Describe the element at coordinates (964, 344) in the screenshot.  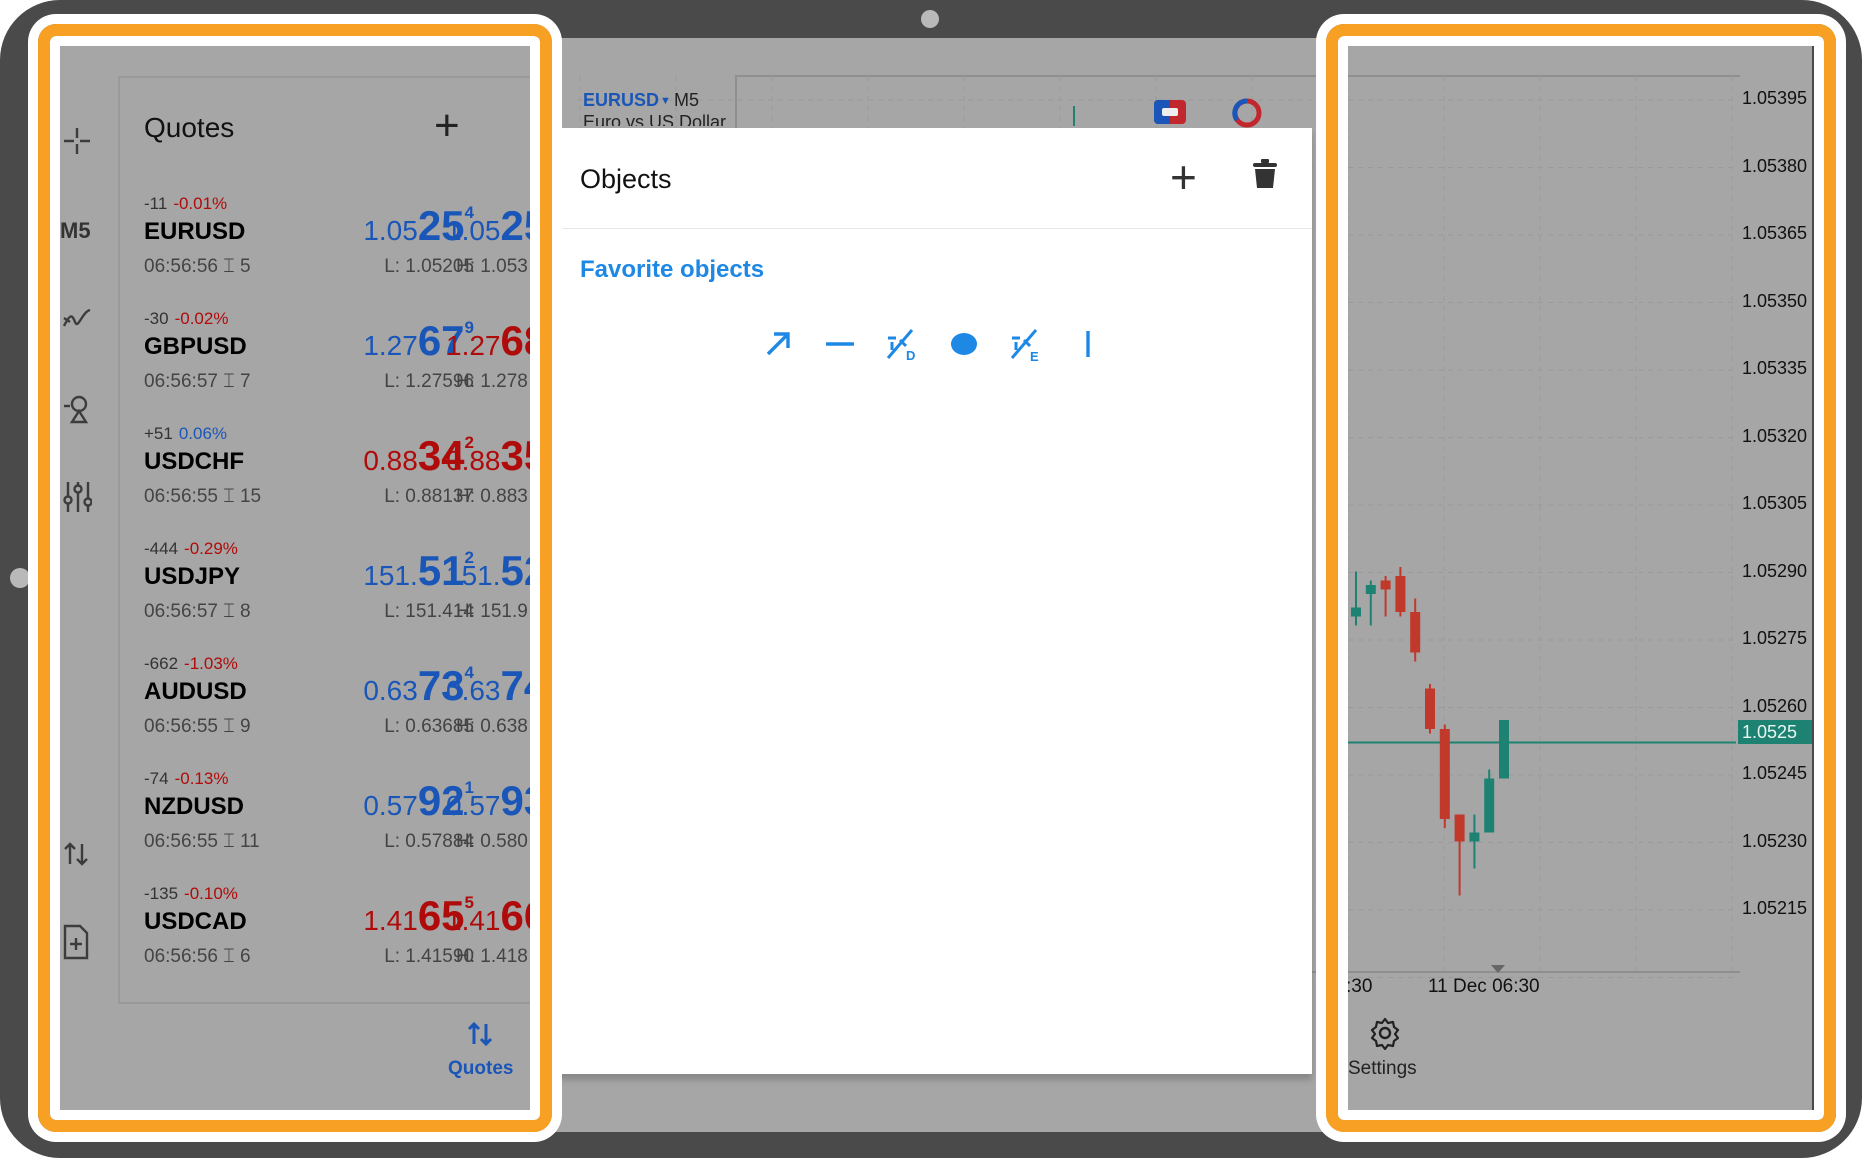
I see `ellipse-icon` at that location.